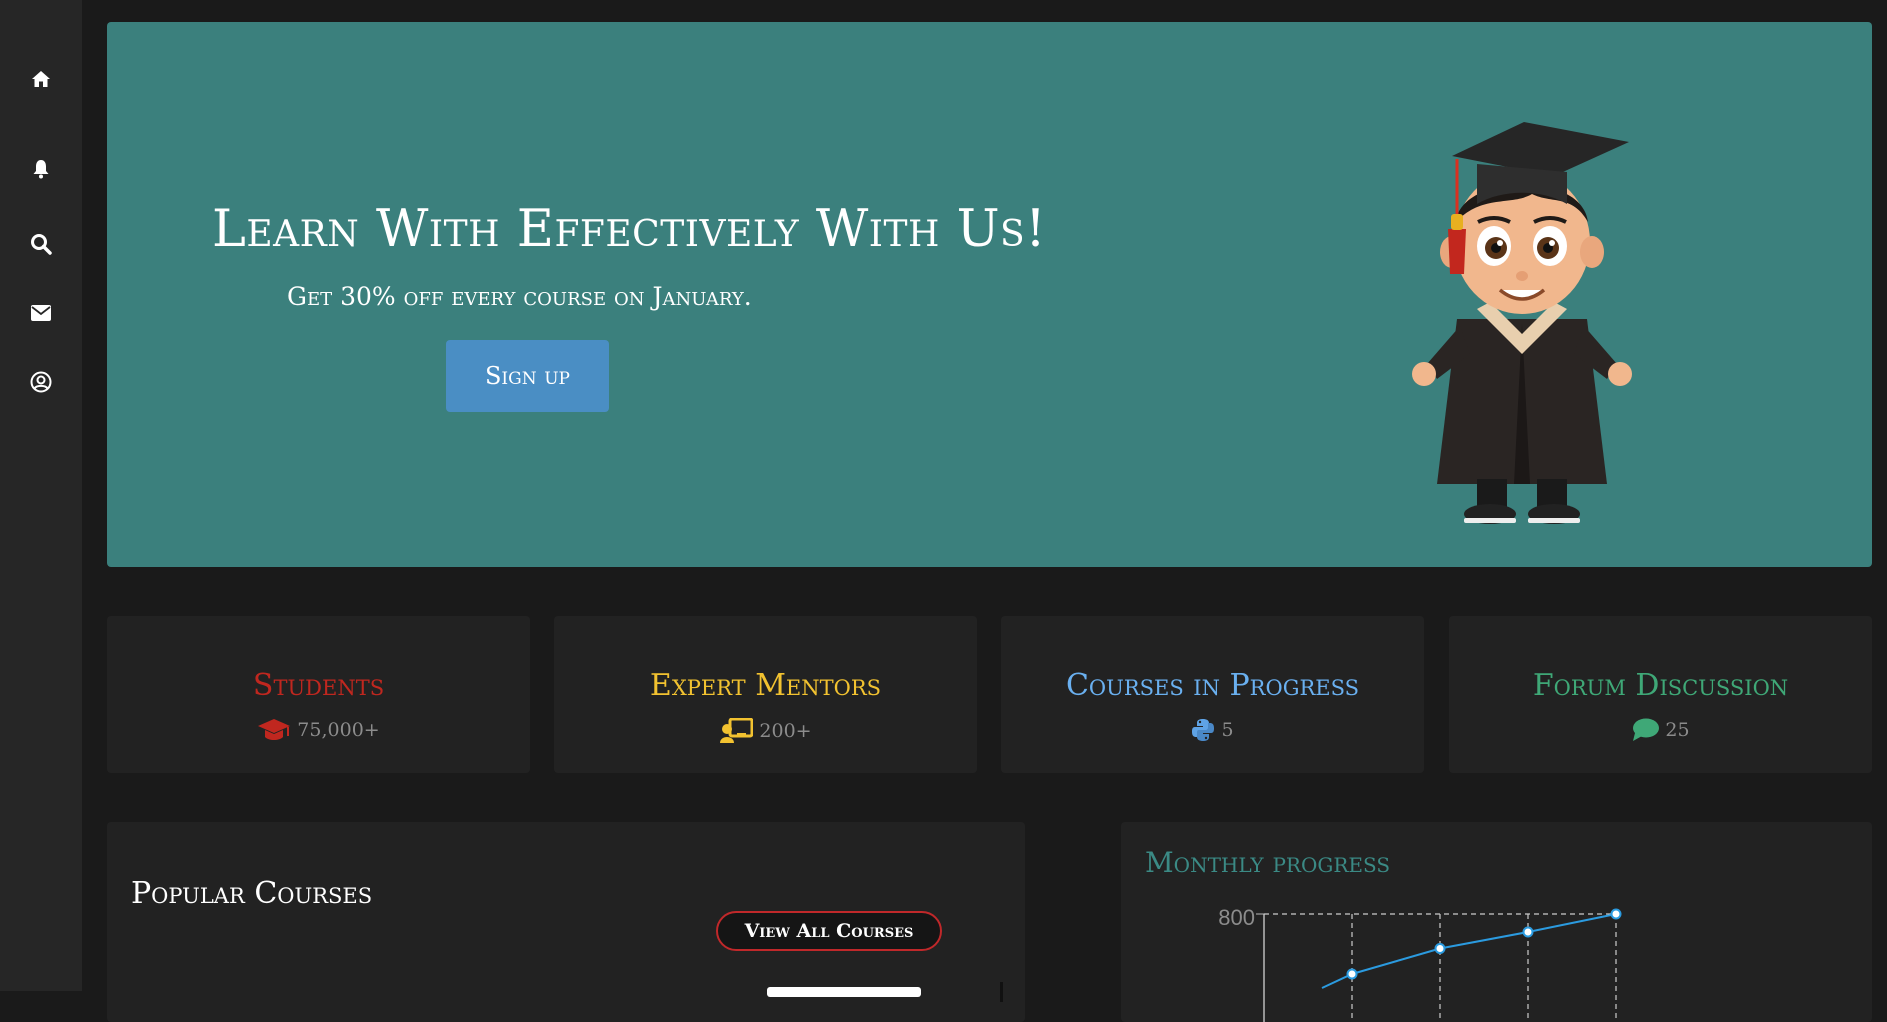  Describe the element at coordinates (1001, 992) in the screenshot. I see `scroll-marker` at that location.